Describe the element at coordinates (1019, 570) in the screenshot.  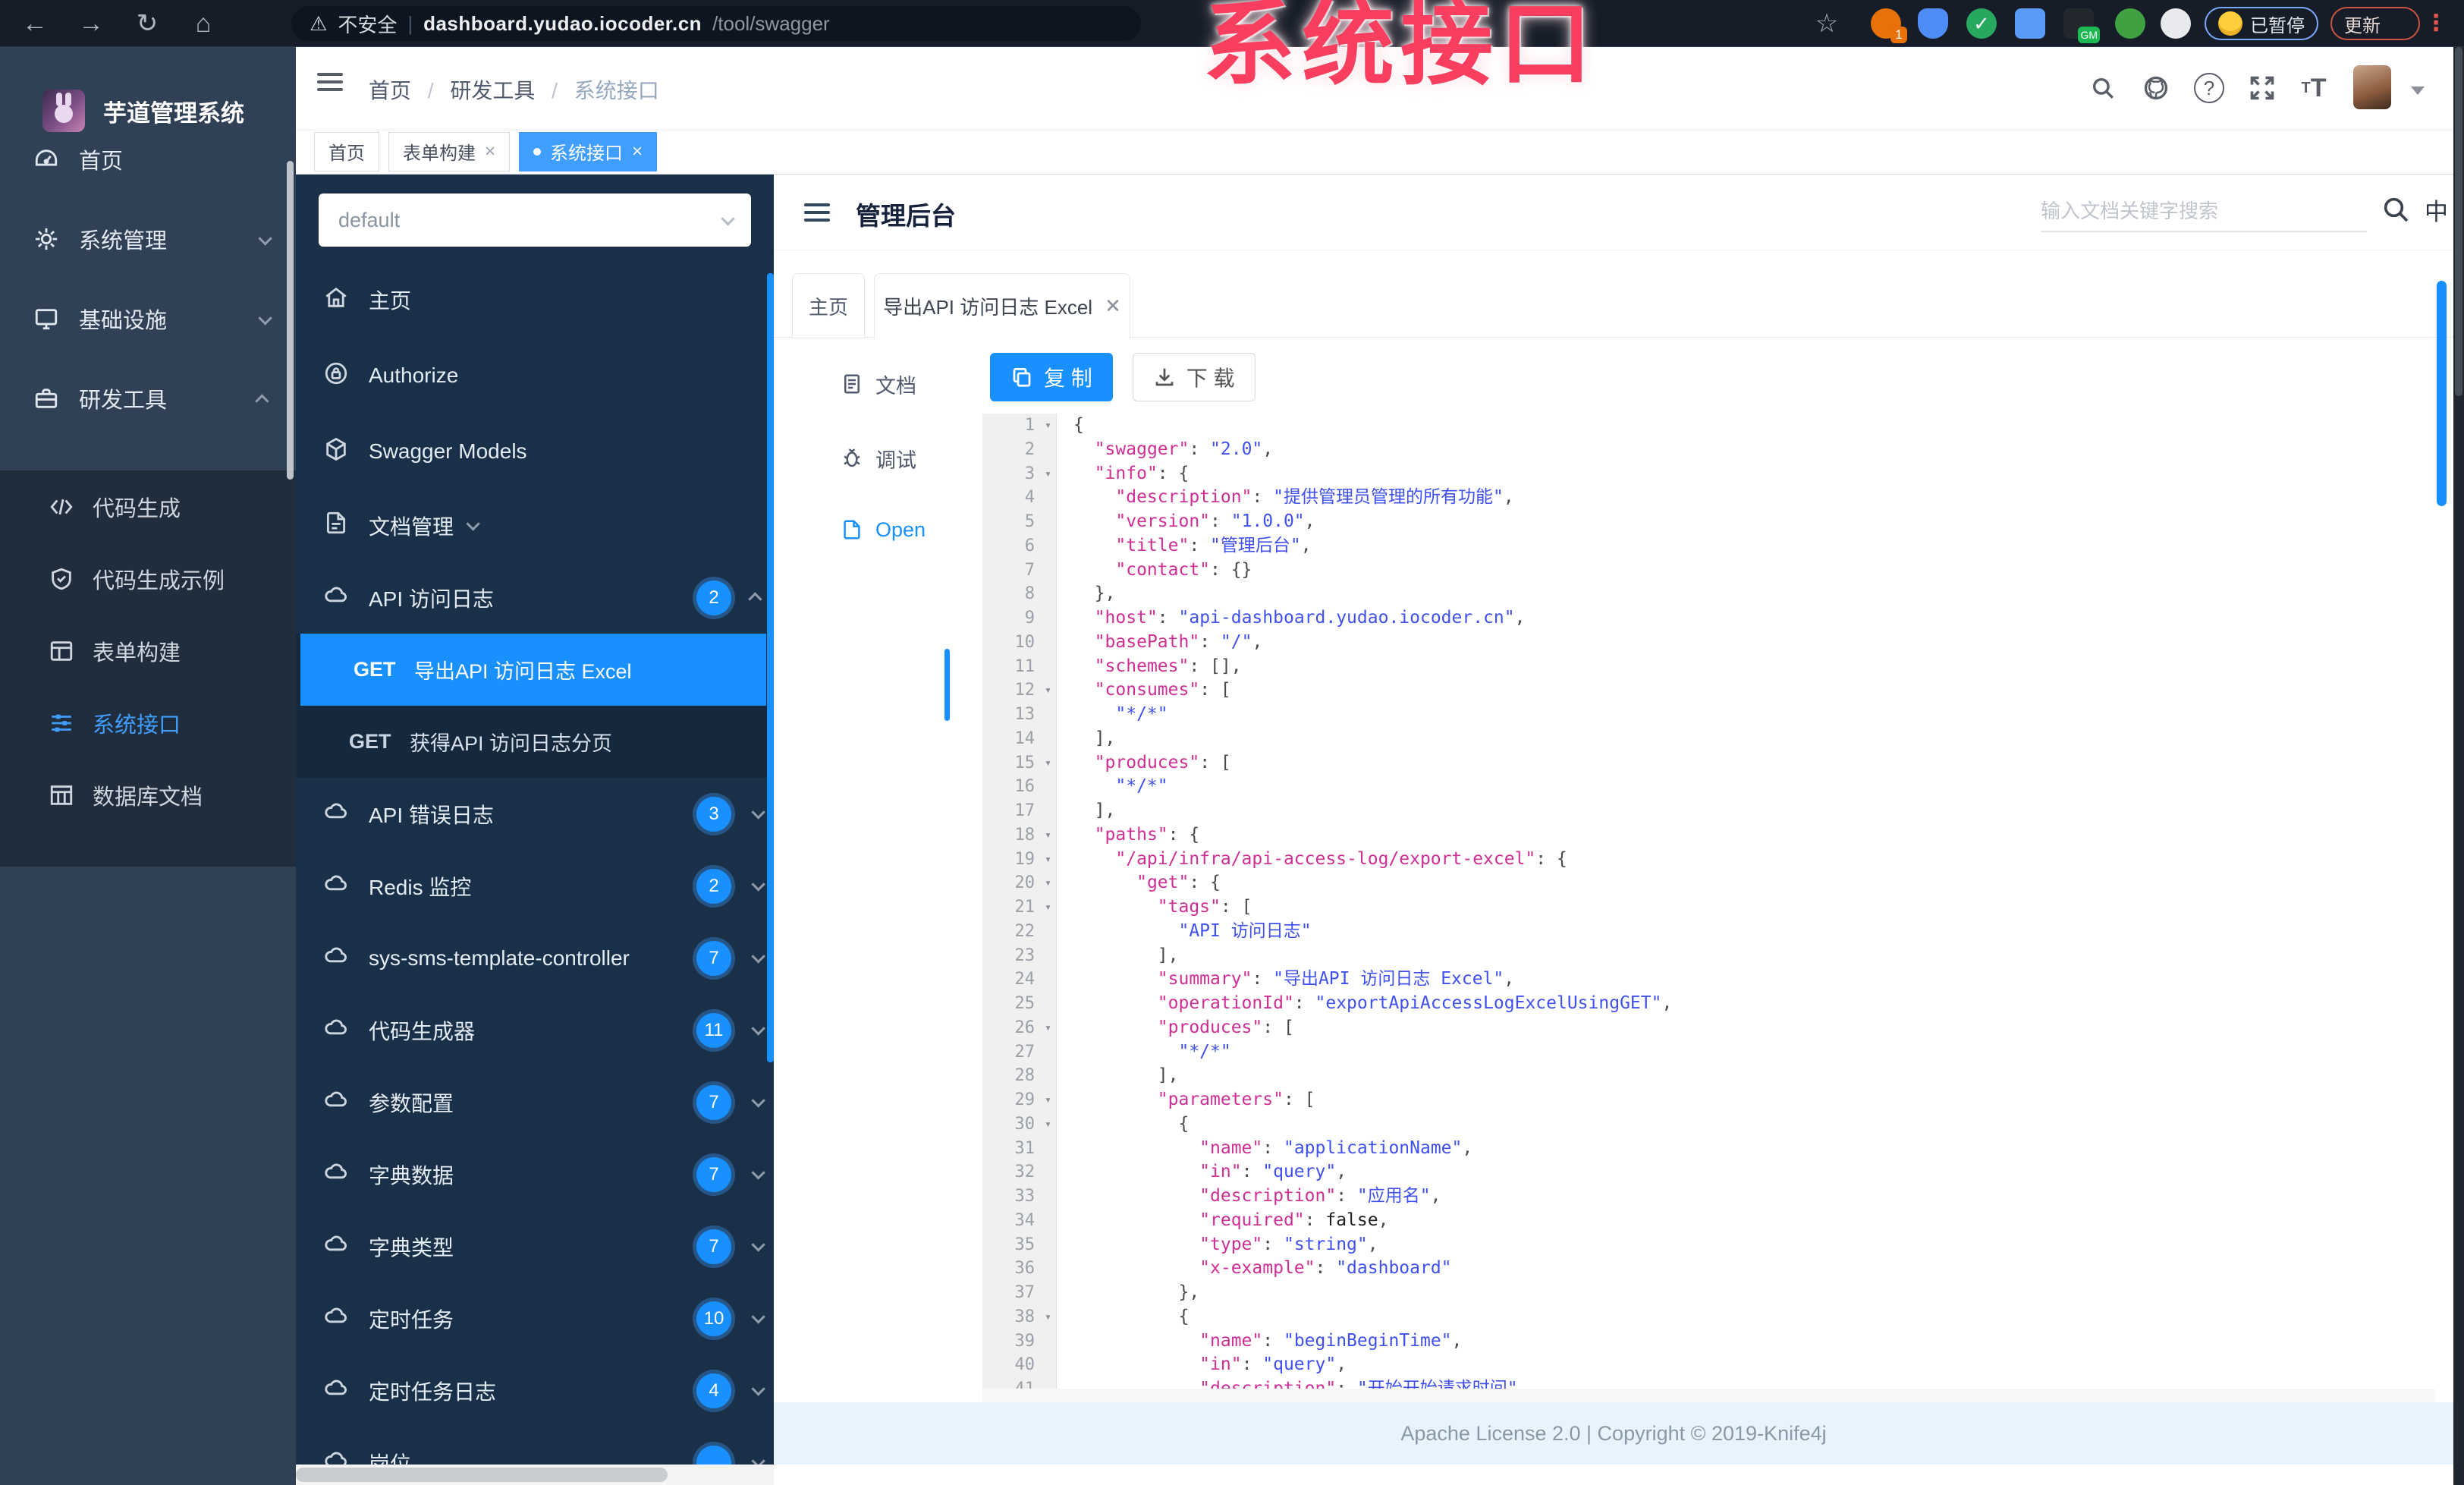
I see `line-number: 7` at that location.